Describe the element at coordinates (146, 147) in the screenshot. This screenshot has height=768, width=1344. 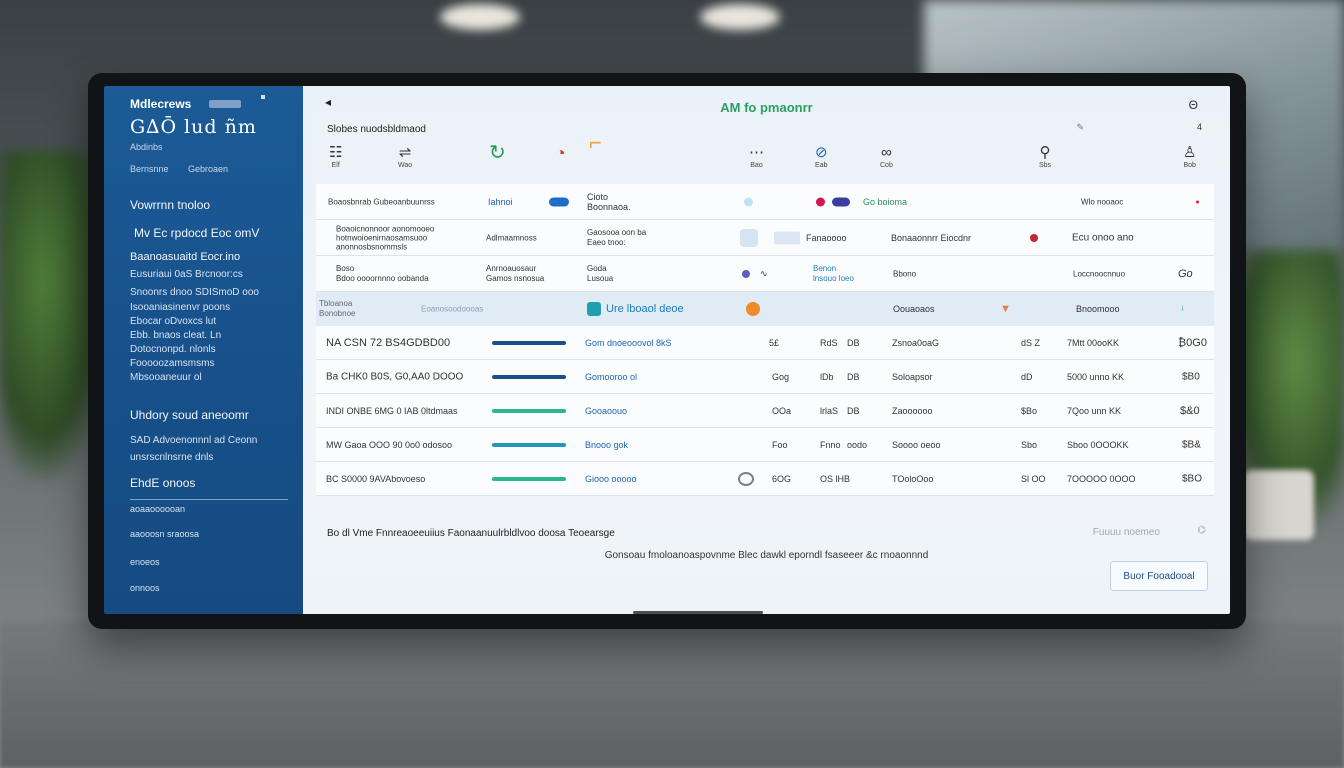
I see `tagline: Abdinbs` at that location.